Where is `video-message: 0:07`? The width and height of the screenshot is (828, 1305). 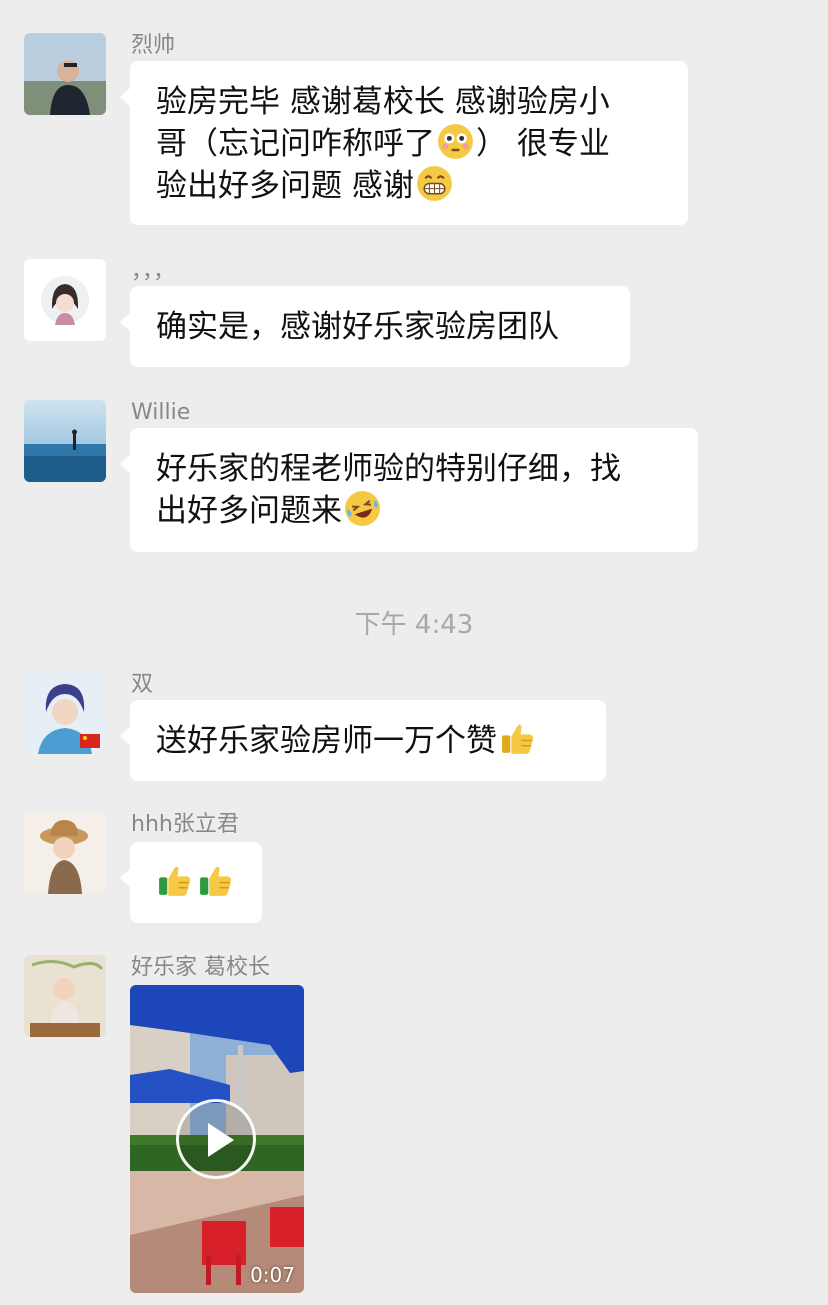
video-message: 0:07 is located at coordinates (217, 1139).